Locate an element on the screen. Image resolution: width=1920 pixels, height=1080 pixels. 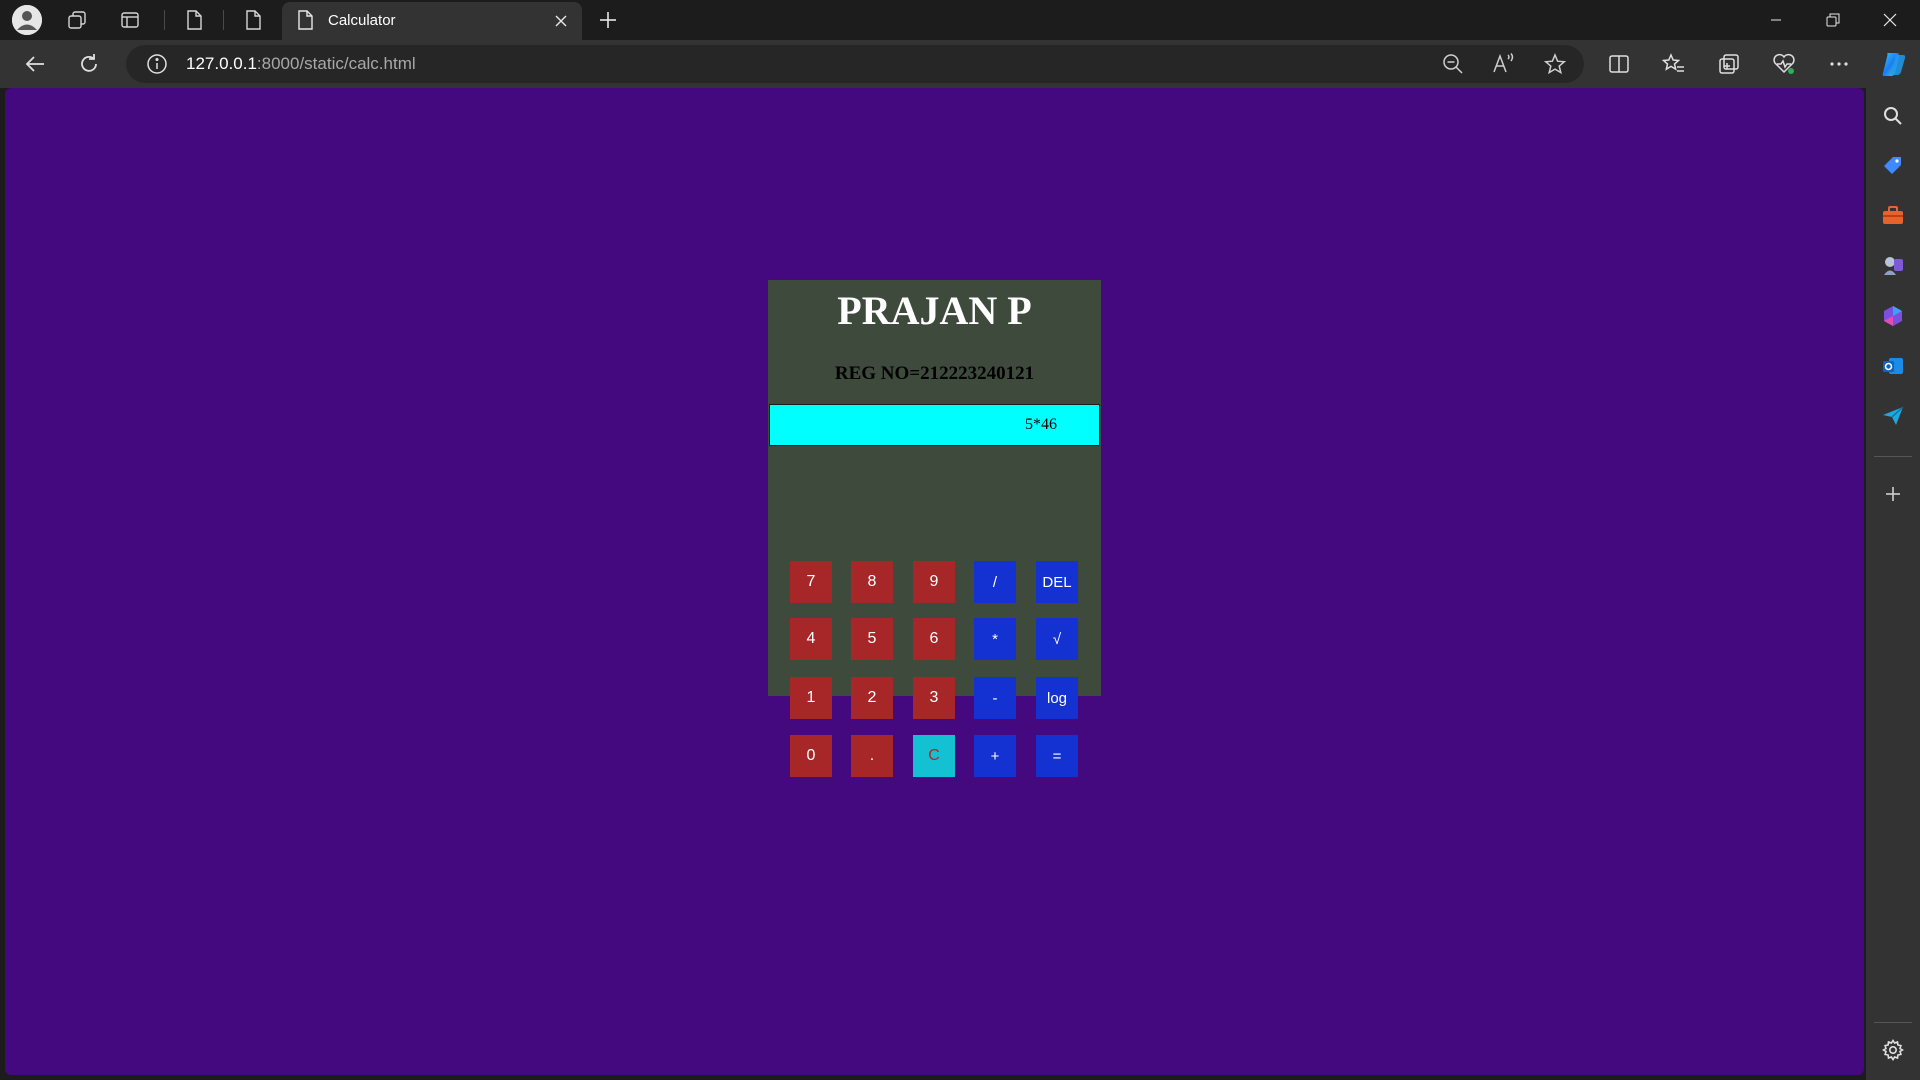
key-7: 7 is located at coordinates (811, 582).